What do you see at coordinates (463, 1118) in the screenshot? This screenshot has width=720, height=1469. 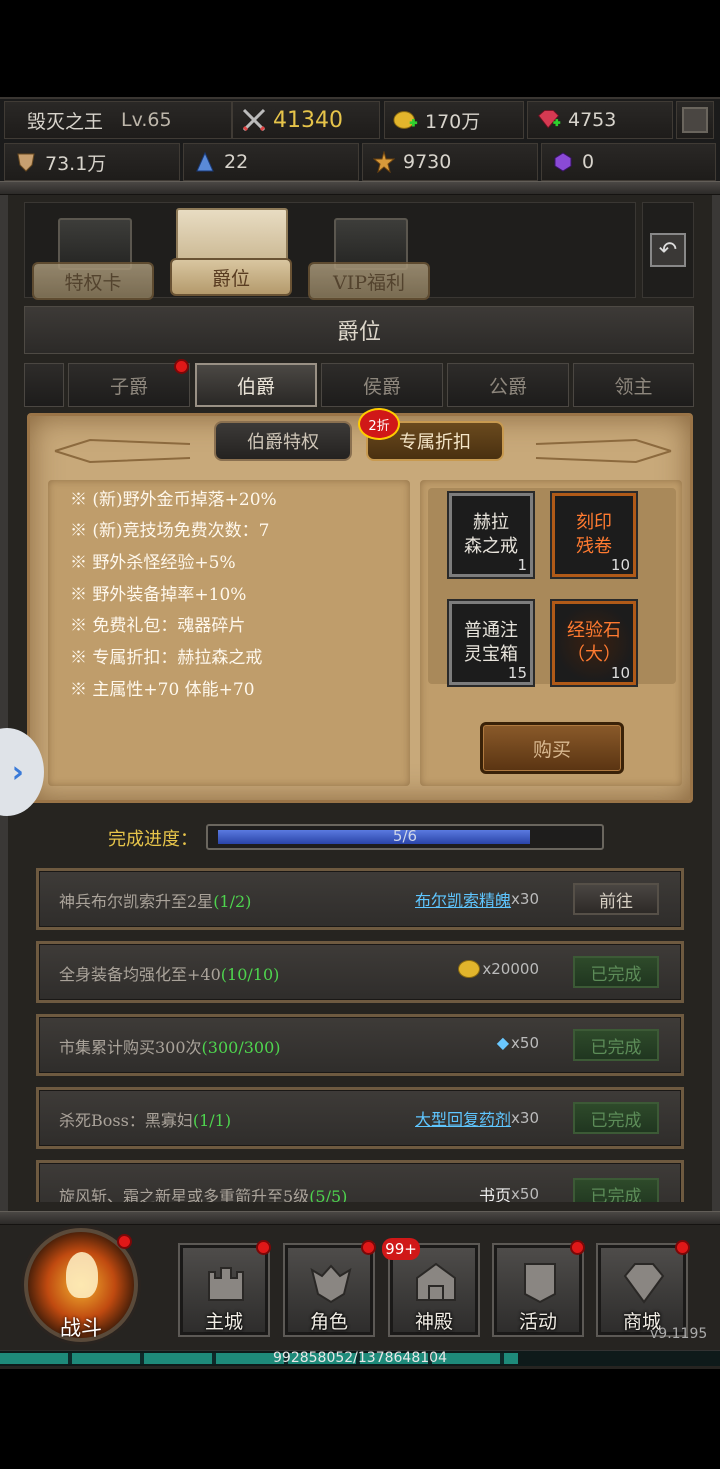 I see `reward-link: 大型回复药剂` at bounding box center [463, 1118].